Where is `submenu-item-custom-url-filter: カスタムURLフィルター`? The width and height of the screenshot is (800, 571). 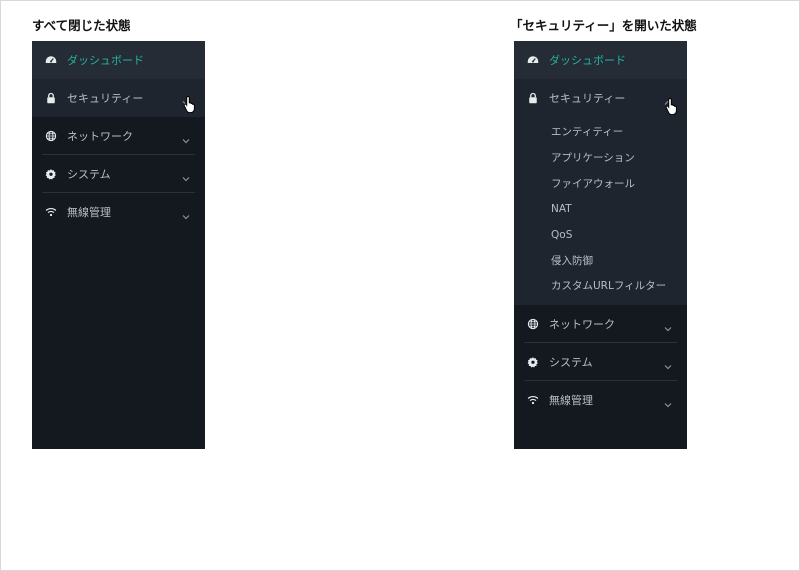
submenu-item-custom-url-filter: カスタムURLフィルター is located at coordinates (600, 286).